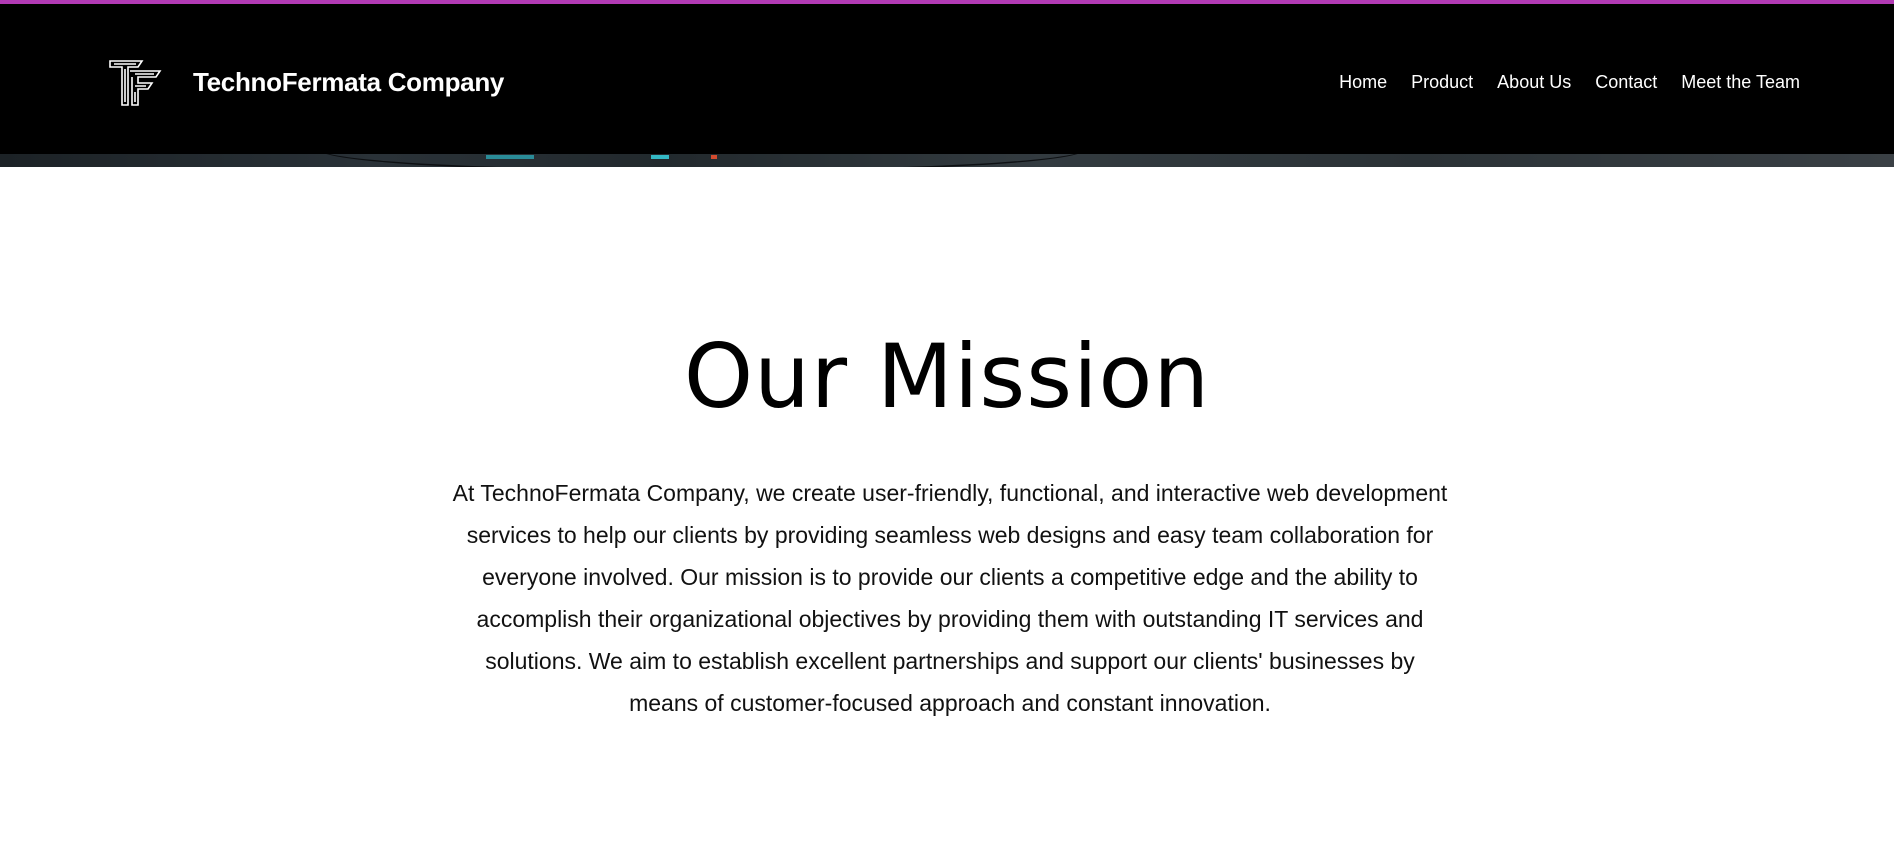 This screenshot has width=1894, height=849. I want to click on nav-item-home: Home, so click(1363, 82).